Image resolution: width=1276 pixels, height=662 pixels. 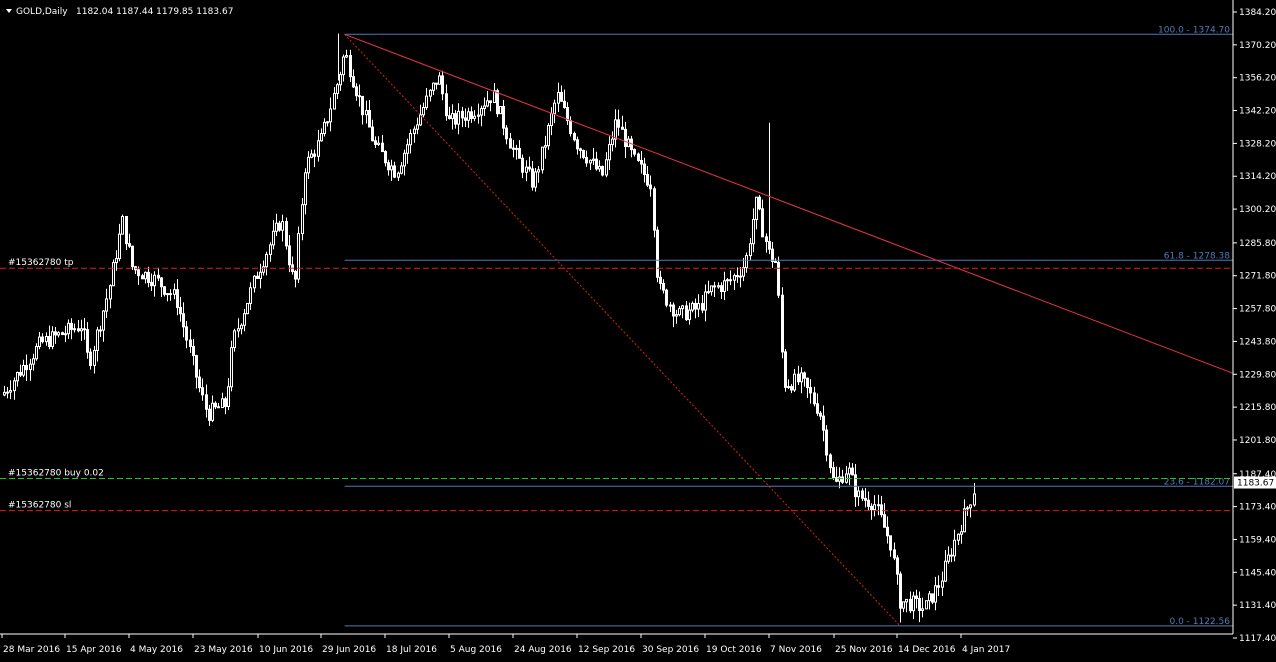 I want to click on time-tick-label: 30 Sep 2016, so click(x=670, y=650).